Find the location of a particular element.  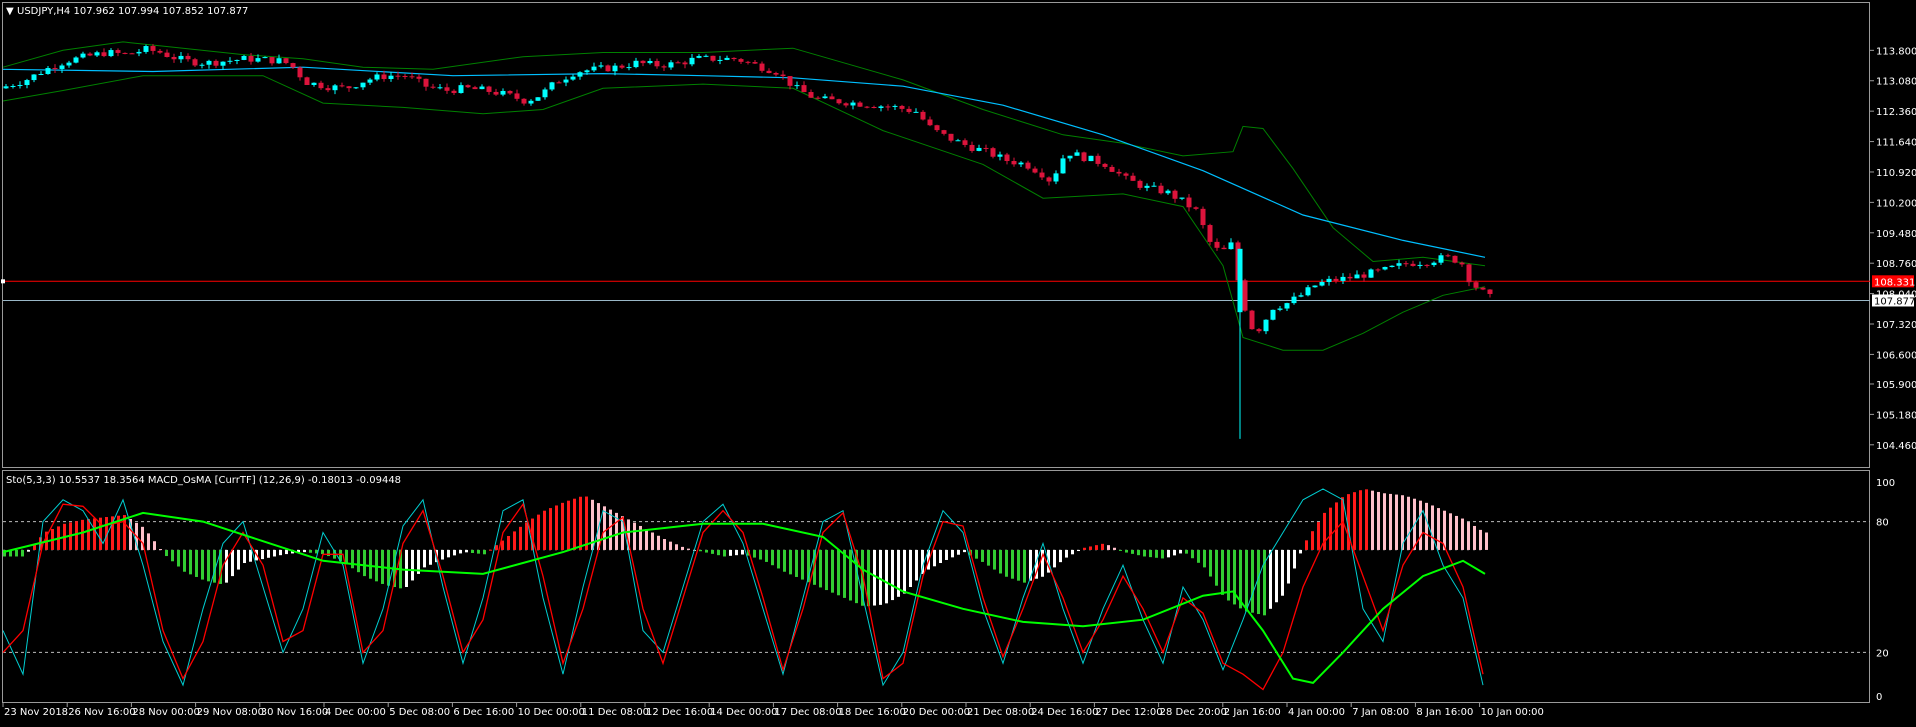

alert-price-tag: 108.331 is located at coordinates (1893, 281).